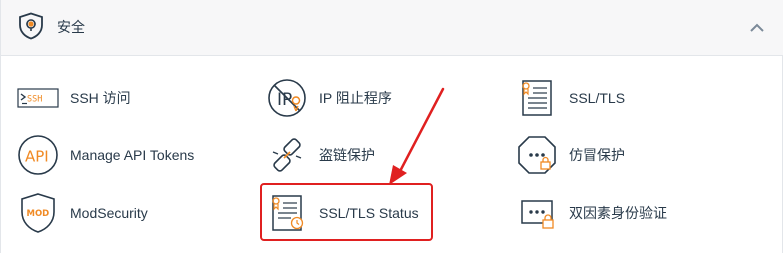  I want to click on item-label: SSL/TLS, so click(597, 98).